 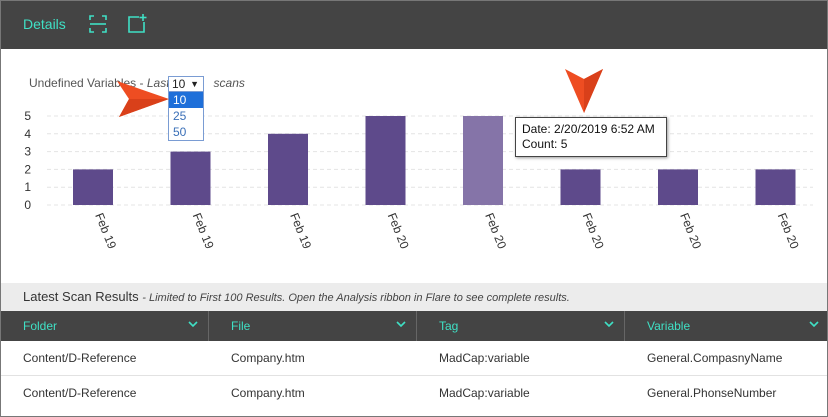 I want to click on scan-frame-icon, so click(x=98, y=24).